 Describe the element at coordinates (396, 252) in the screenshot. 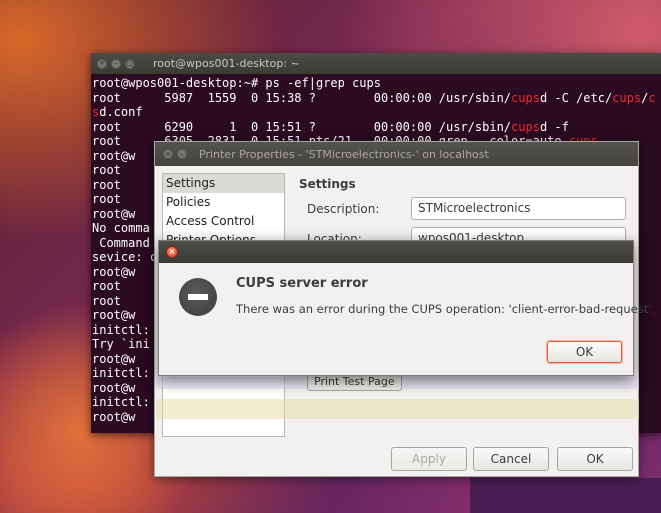

I see `error-dialog-titlebar: ×` at that location.